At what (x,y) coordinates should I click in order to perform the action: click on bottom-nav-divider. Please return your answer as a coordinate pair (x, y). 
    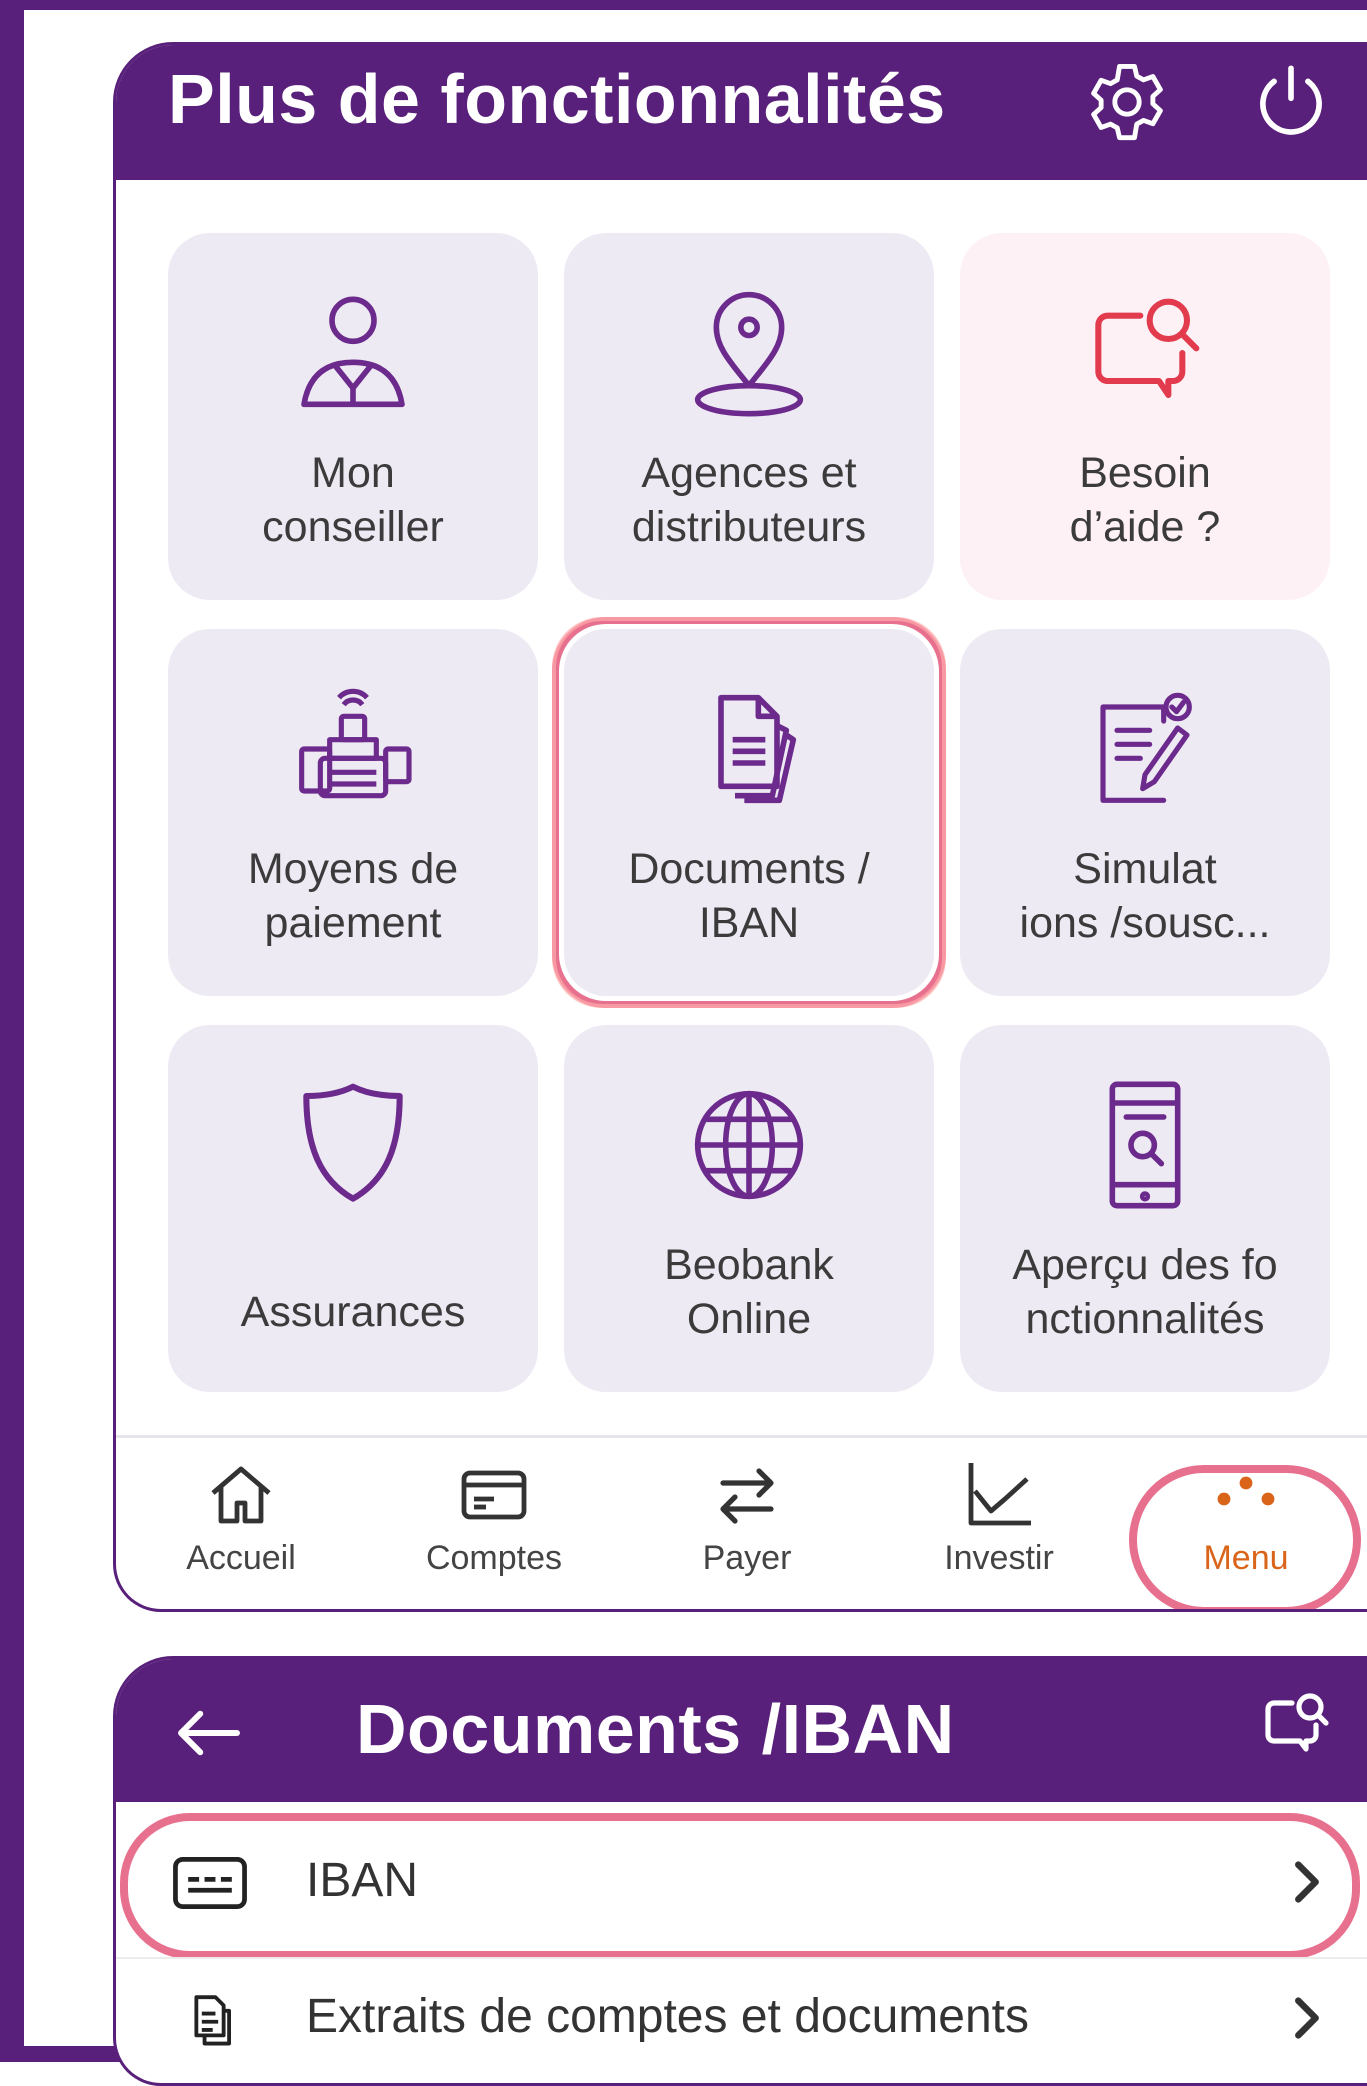
    Looking at the image, I should click on (741, 1436).